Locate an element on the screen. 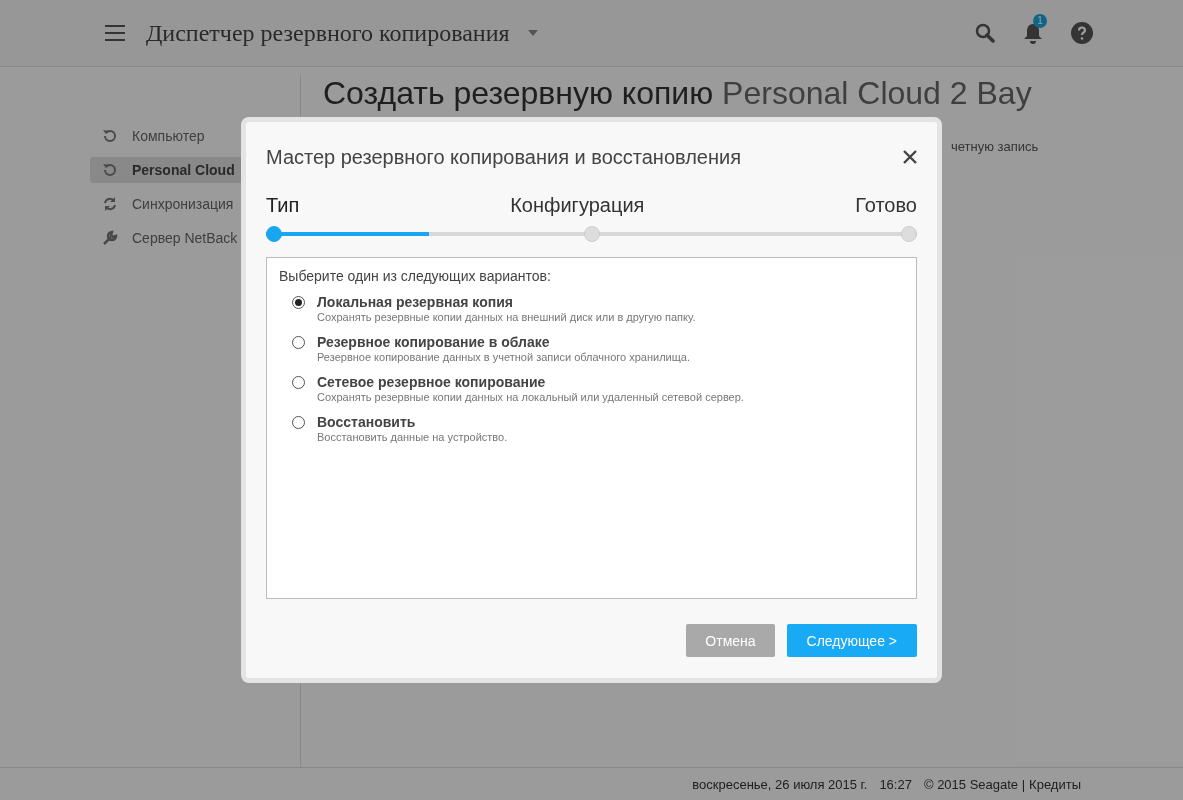 The image size is (1183, 800). search-icon is located at coordinates (985, 33).